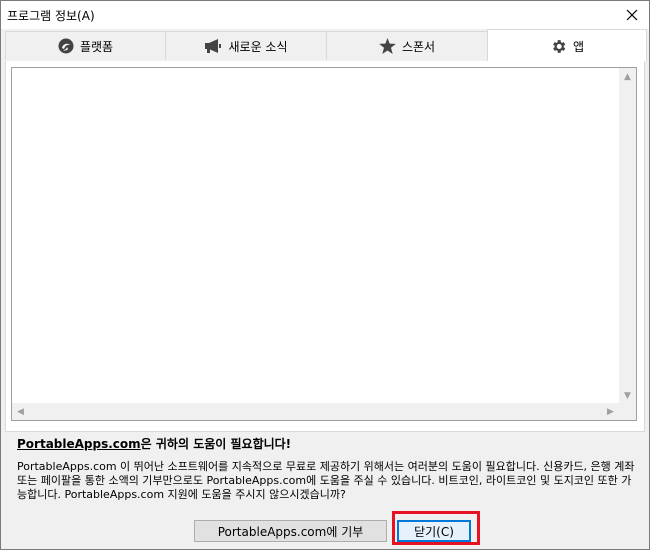  Describe the element at coordinates (258, 46) in the screenshot. I see `tab-news-label: 새로운 소식` at that location.